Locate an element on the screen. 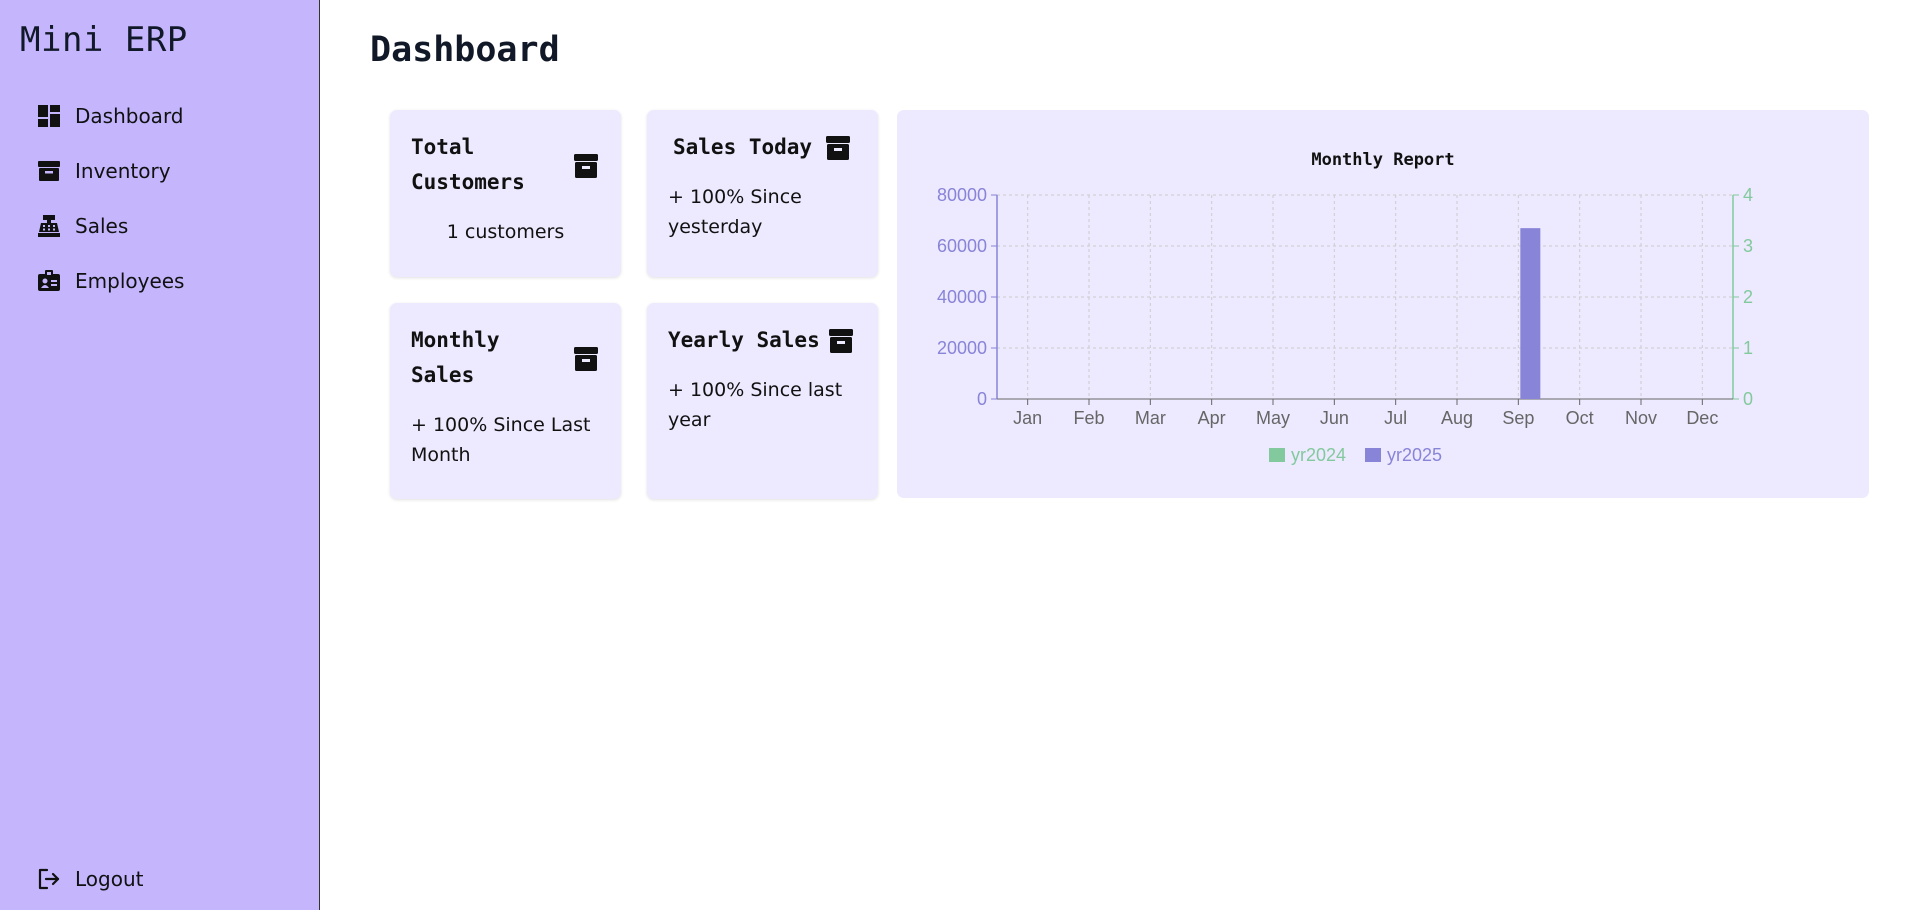 This screenshot has width=1913, height=910. sidebar-item-label: Employees is located at coordinates (130, 280).